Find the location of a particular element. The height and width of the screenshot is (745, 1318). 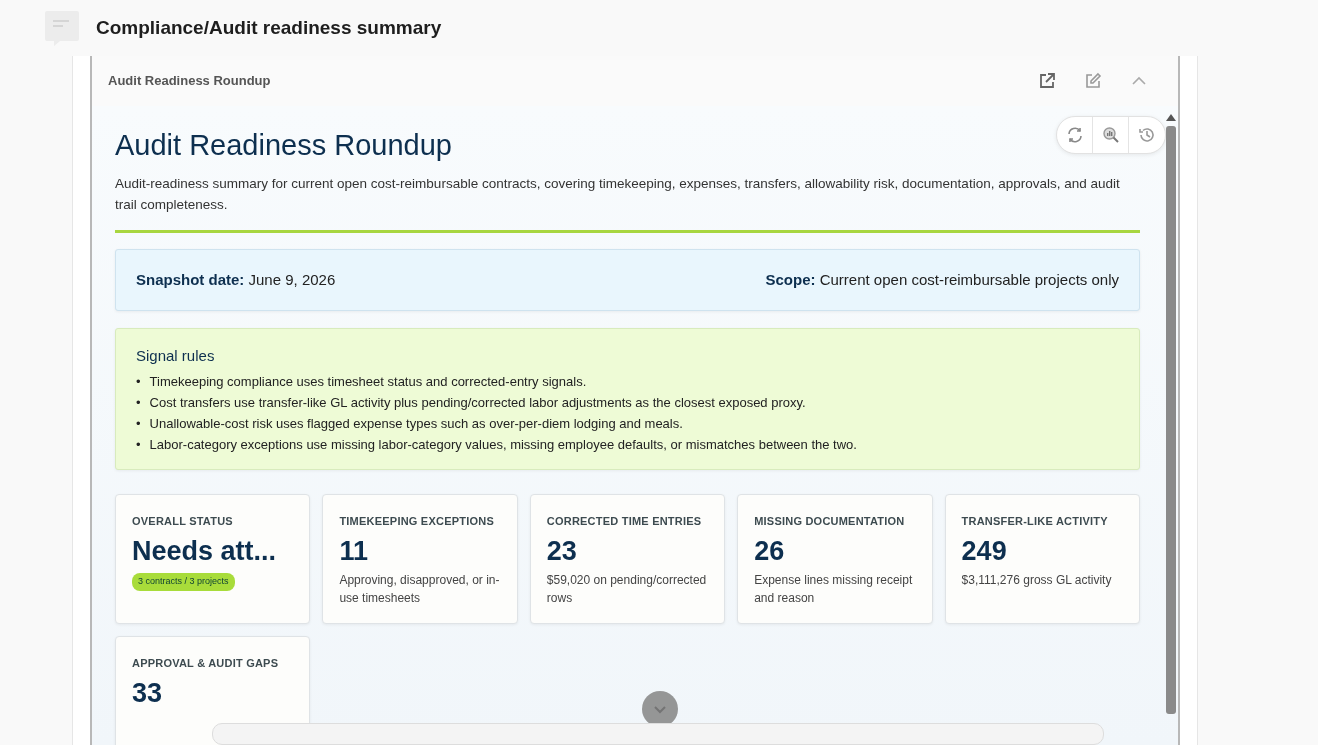

status-badge: 3 contracts / 3 projects is located at coordinates (183, 582).